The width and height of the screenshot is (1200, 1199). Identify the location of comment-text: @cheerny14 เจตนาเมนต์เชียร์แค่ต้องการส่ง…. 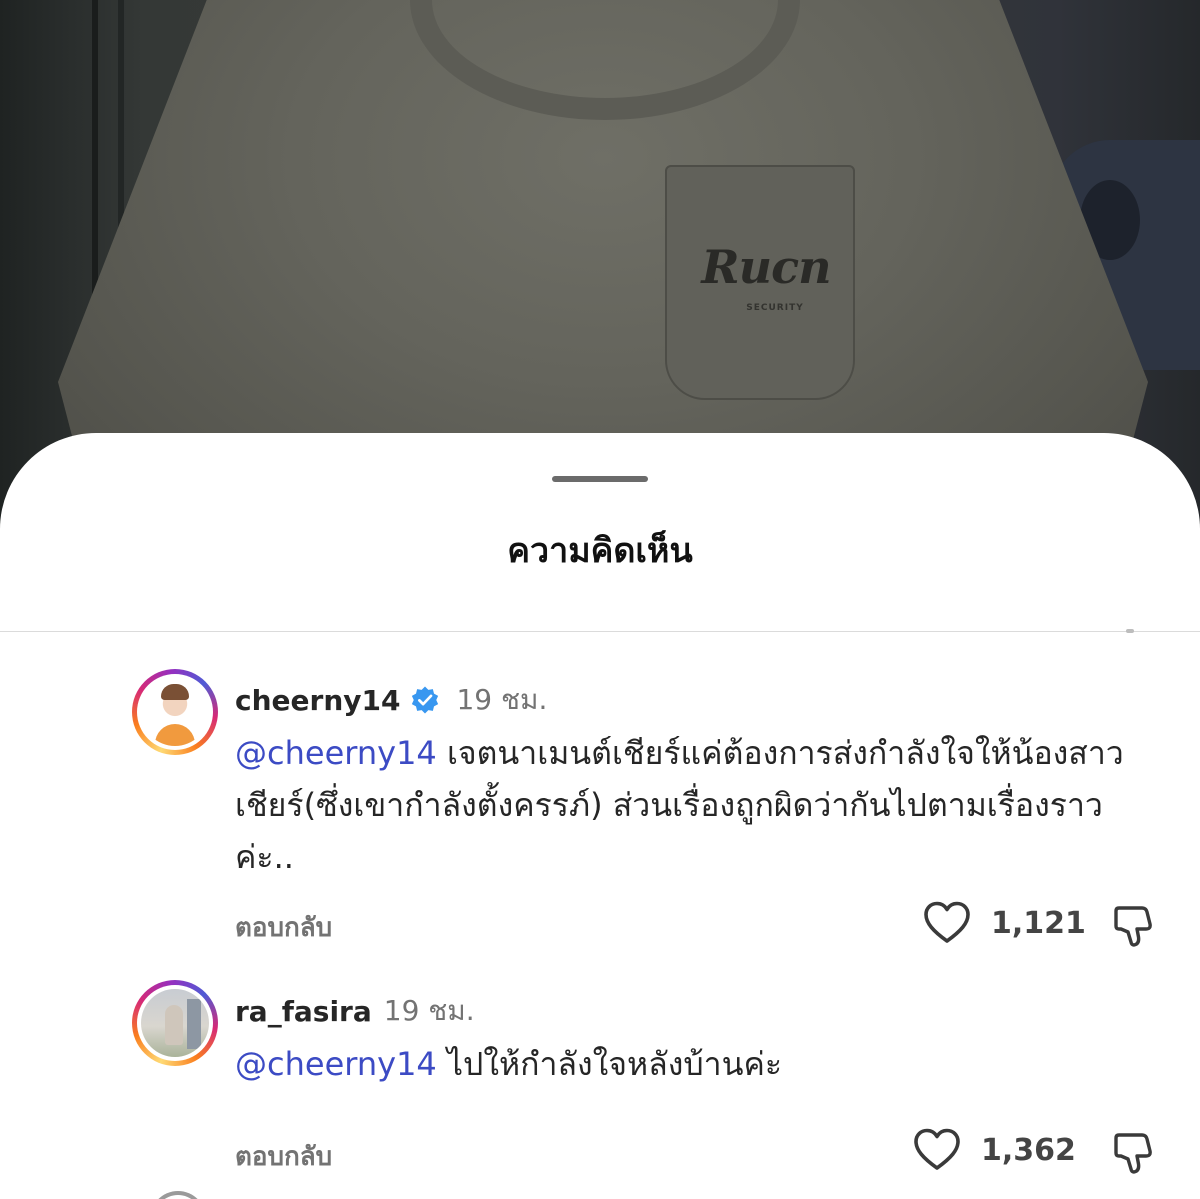
(685, 805).